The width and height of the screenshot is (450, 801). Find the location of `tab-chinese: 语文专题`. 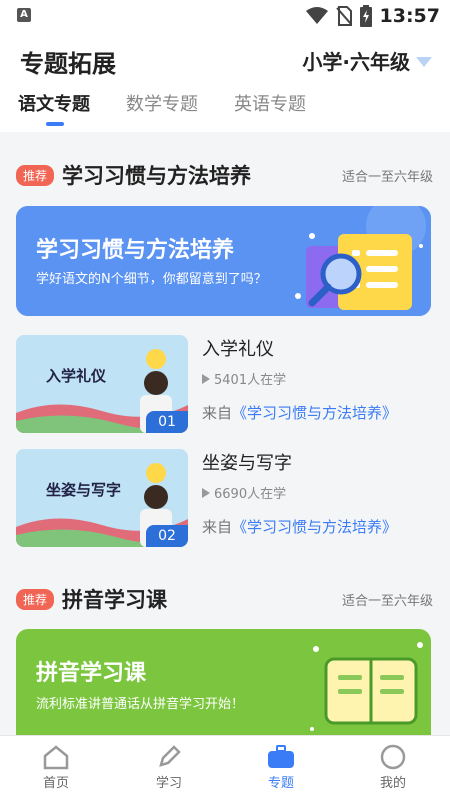

tab-chinese: 语文专题 is located at coordinates (54, 108).